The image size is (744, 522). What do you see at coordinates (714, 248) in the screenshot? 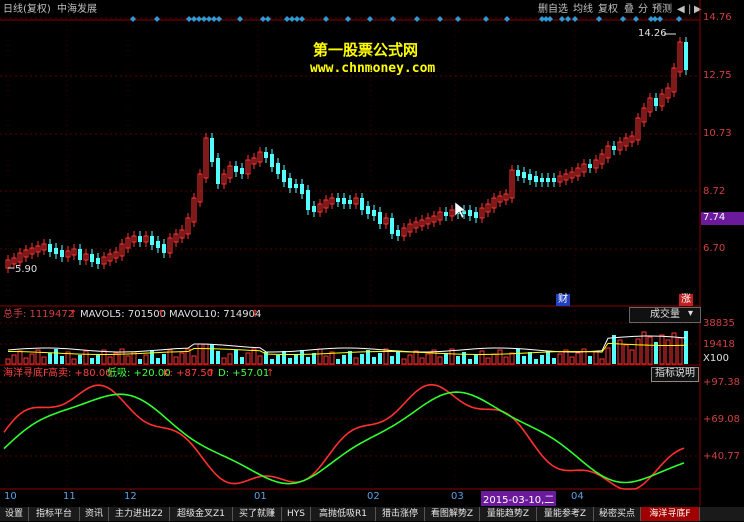
I see `price-tick-670: 6.70` at bounding box center [714, 248].